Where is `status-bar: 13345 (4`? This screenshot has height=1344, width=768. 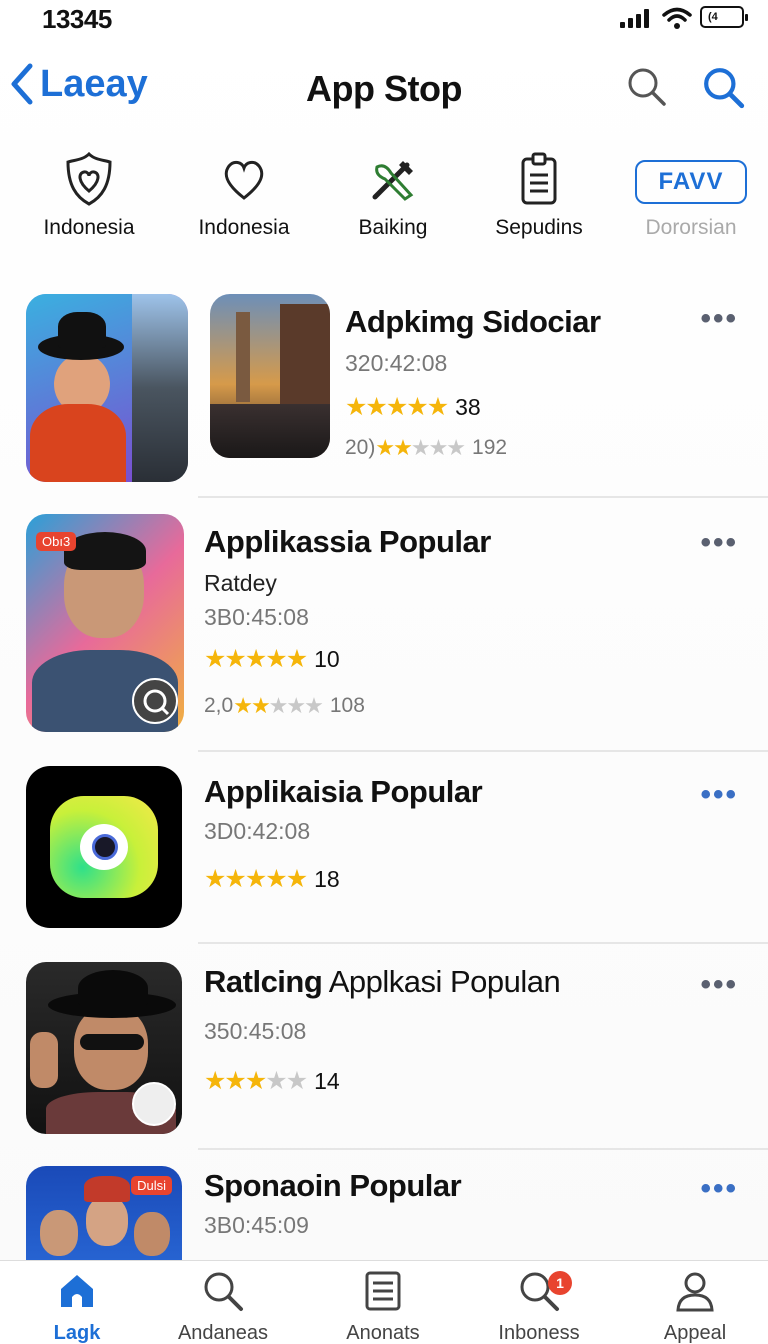 status-bar: 13345 (4 is located at coordinates (384, 20).